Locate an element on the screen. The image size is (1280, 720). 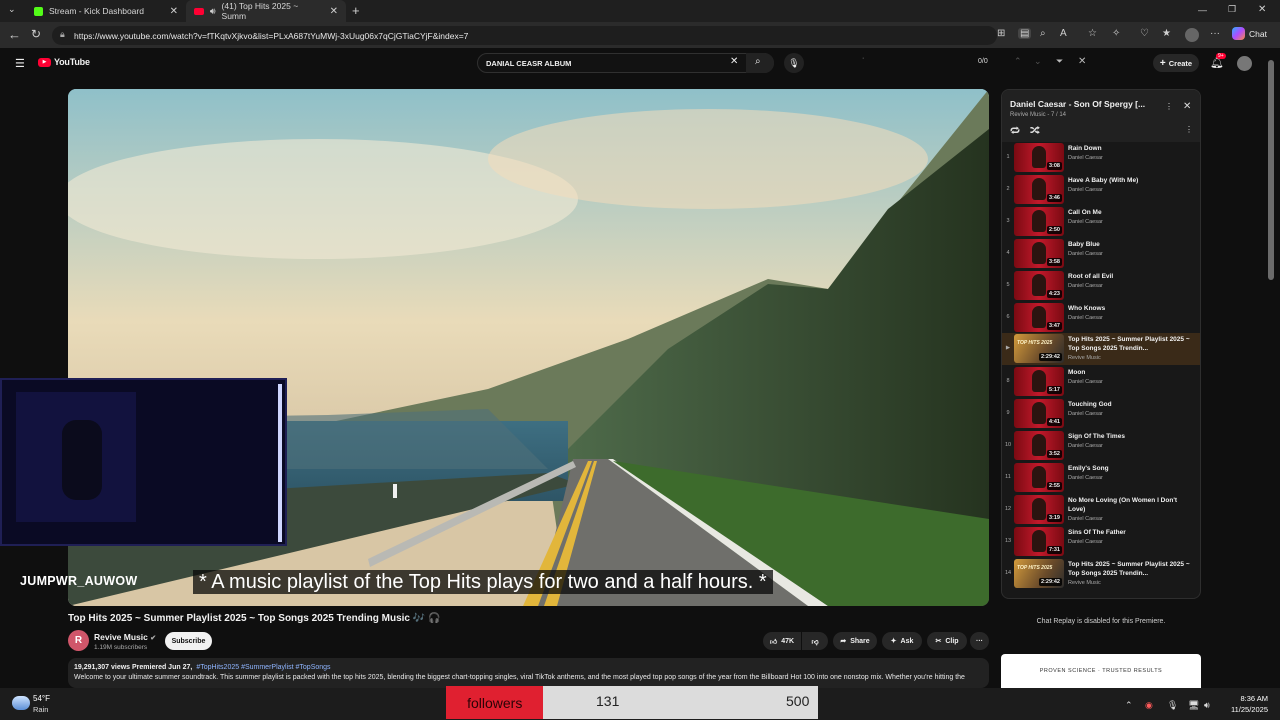
playlist-item-thumbnail: 3:52 is located at coordinates (1039, 445).